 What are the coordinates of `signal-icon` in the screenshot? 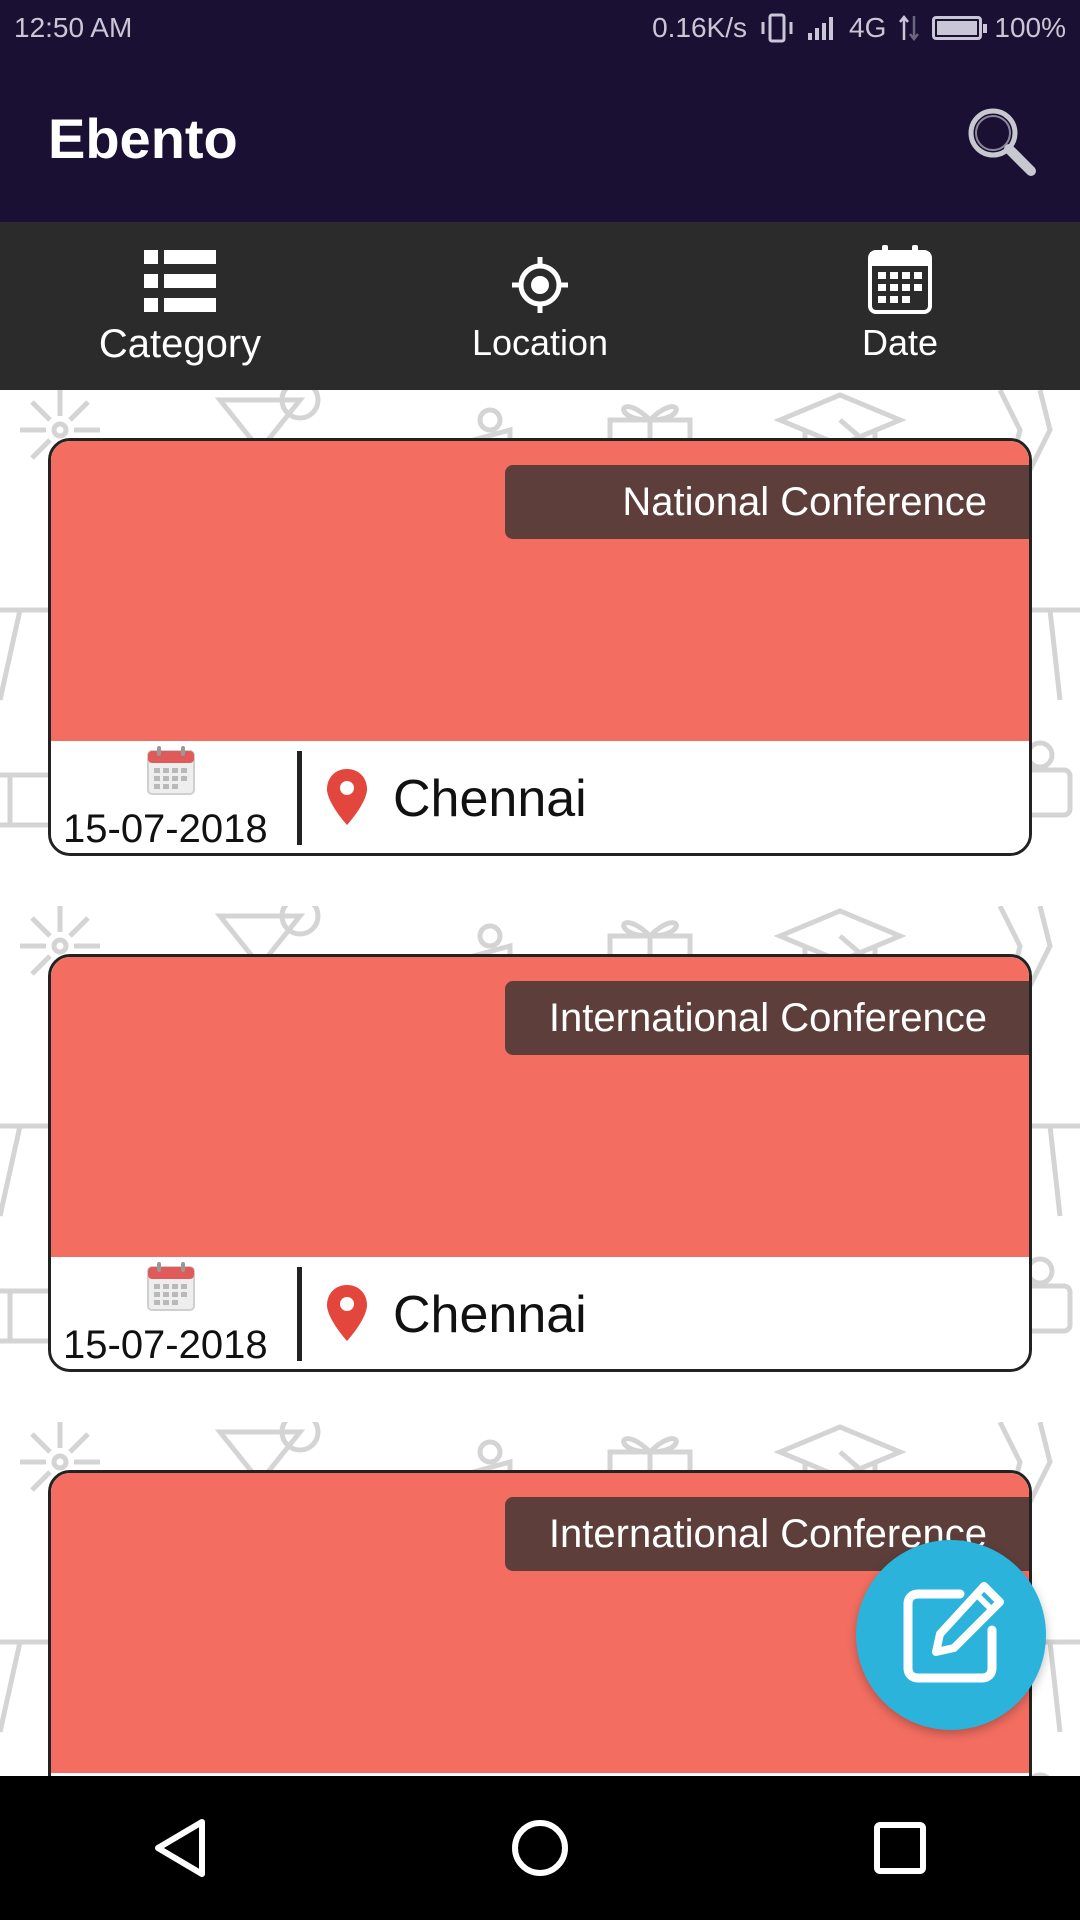 It's located at (821, 28).